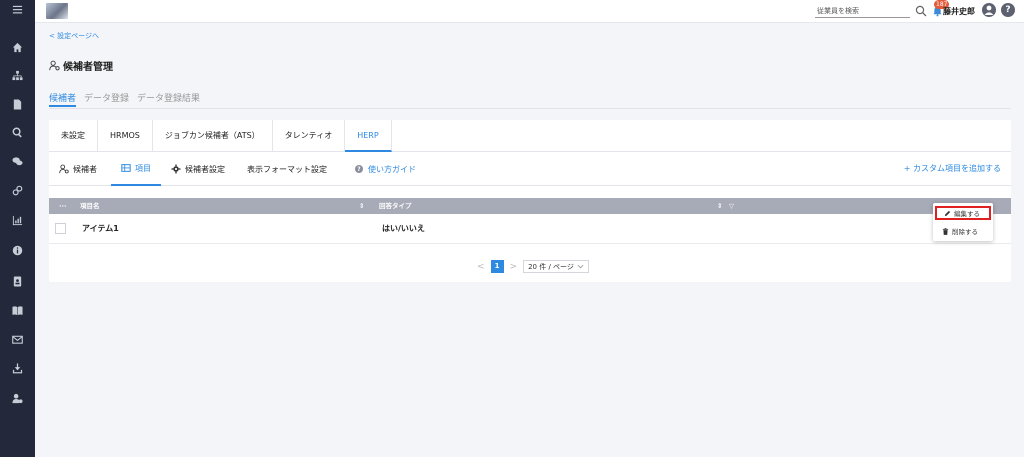  I want to click on delete-menu-item: 削除する, so click(963, 231).